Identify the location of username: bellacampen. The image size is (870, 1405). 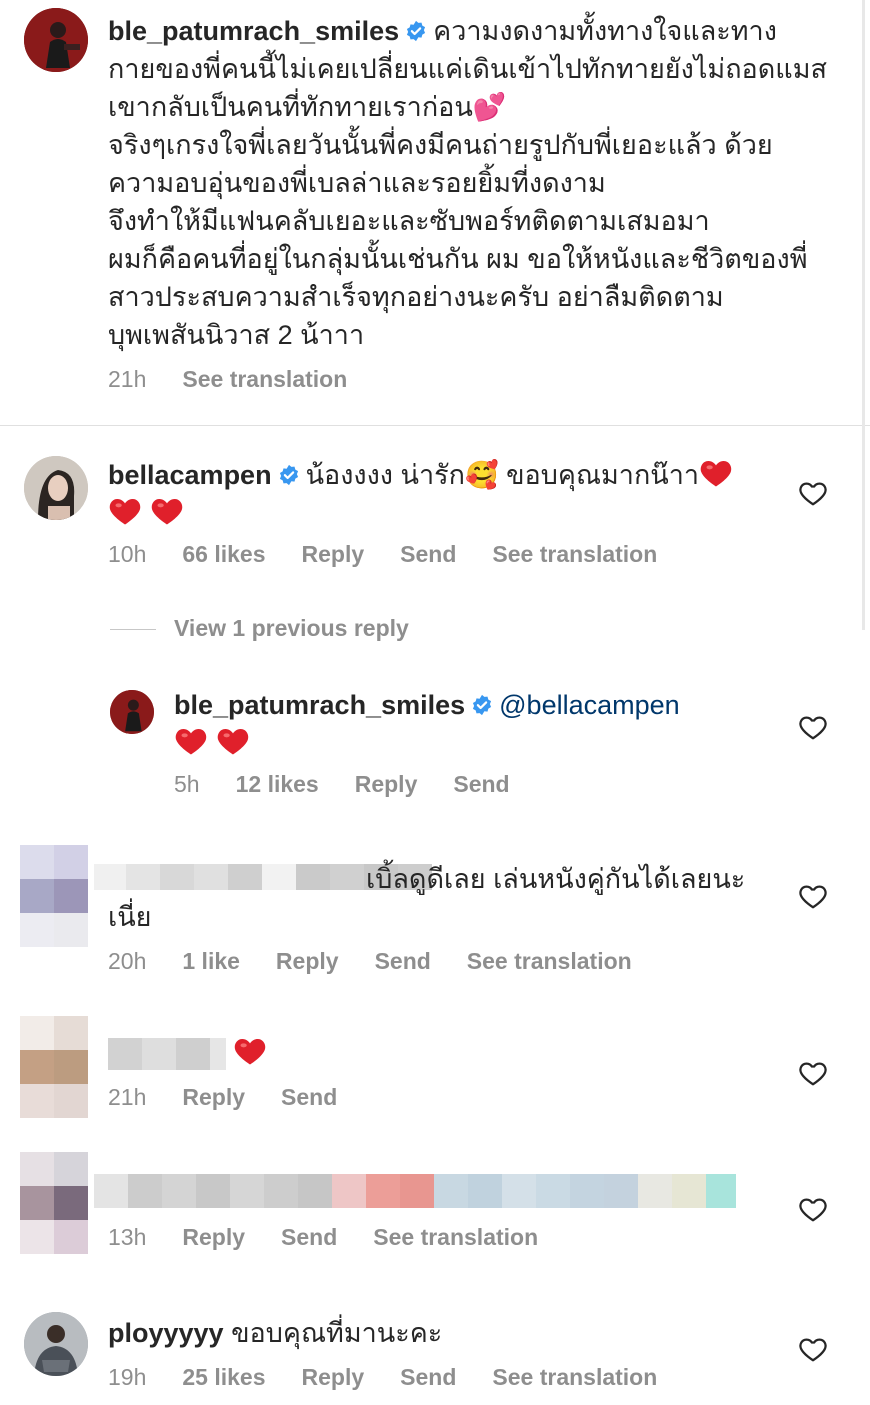
(190, 475).